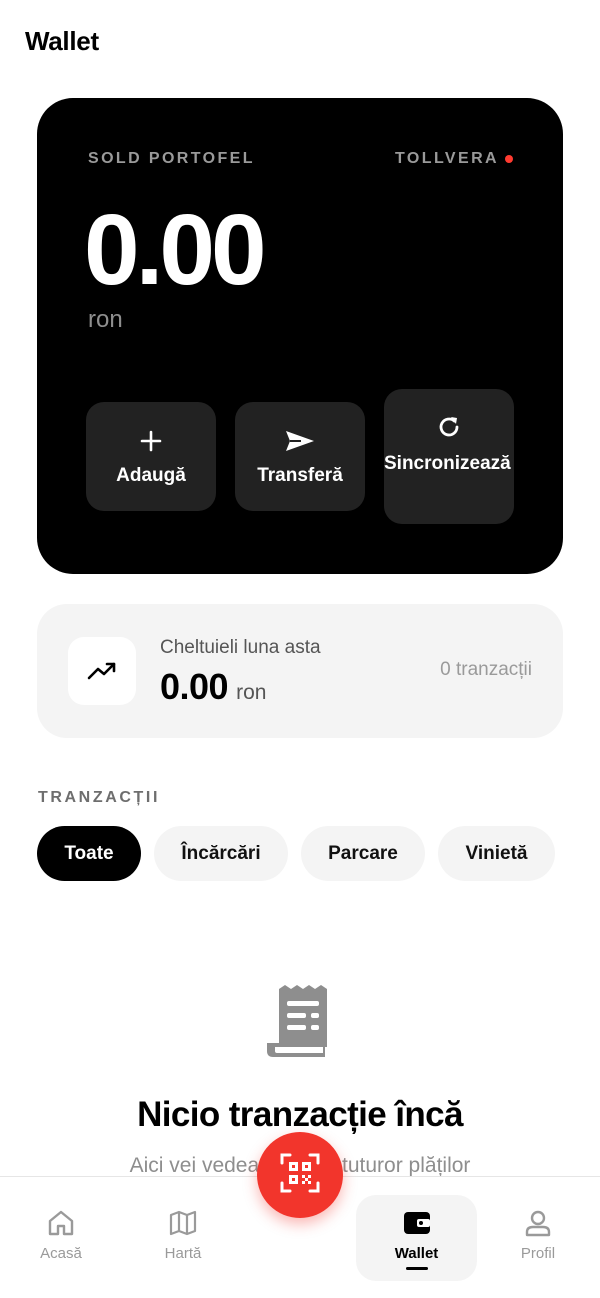  I want to click on filter-chip-vignette: Vinietă, so click(496, 853).